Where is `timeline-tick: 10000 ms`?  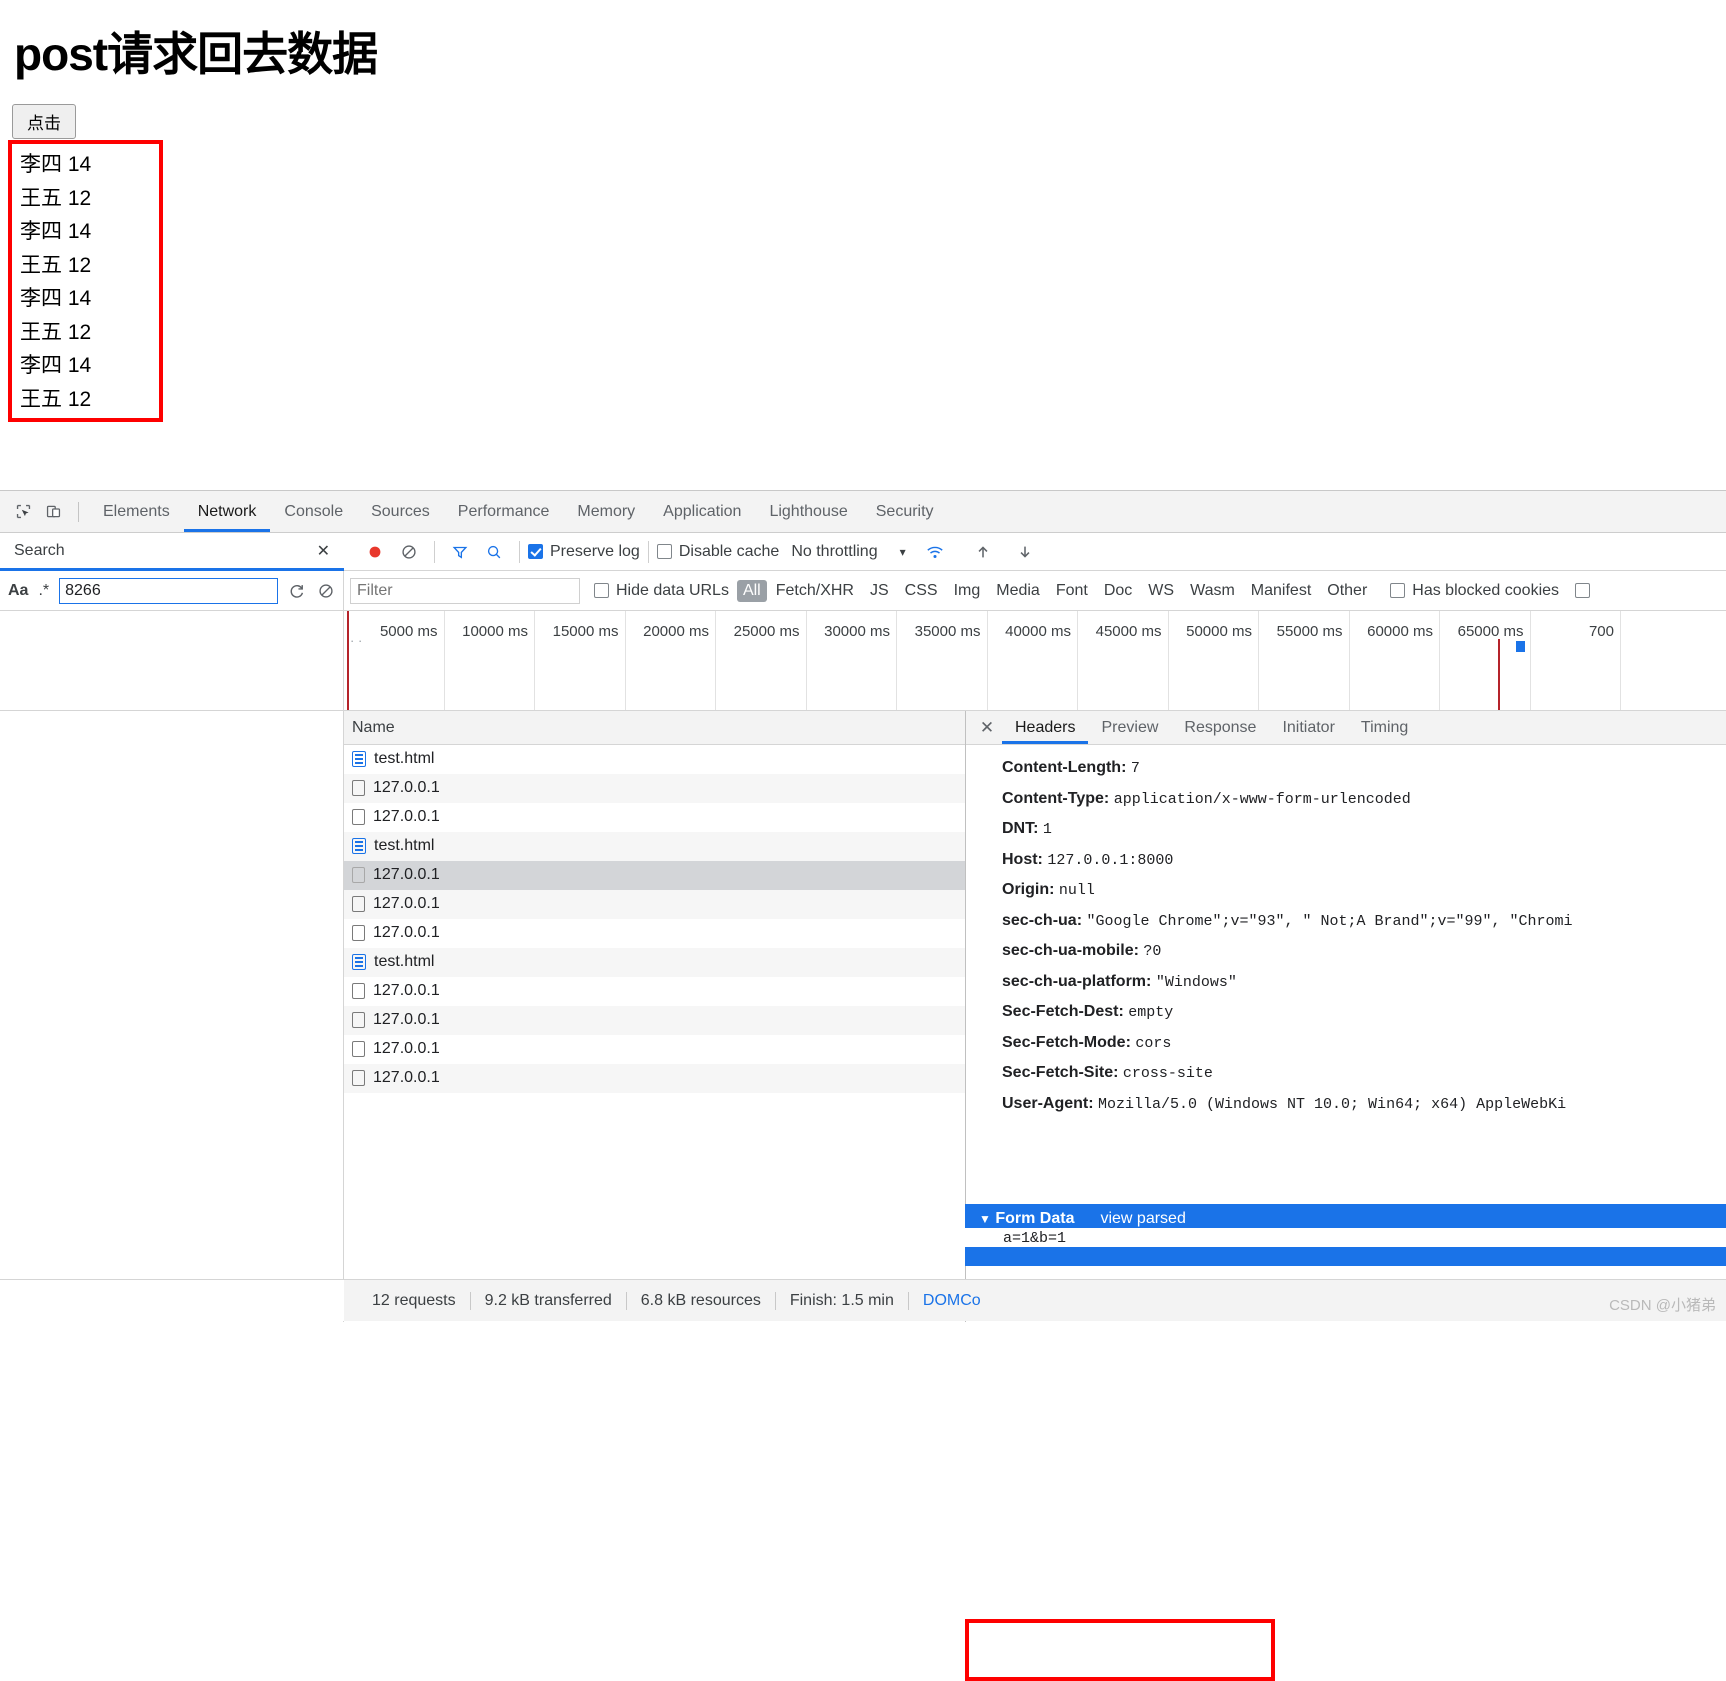 timeline-tick: 10000 ms is located at coordinates (490, 660).